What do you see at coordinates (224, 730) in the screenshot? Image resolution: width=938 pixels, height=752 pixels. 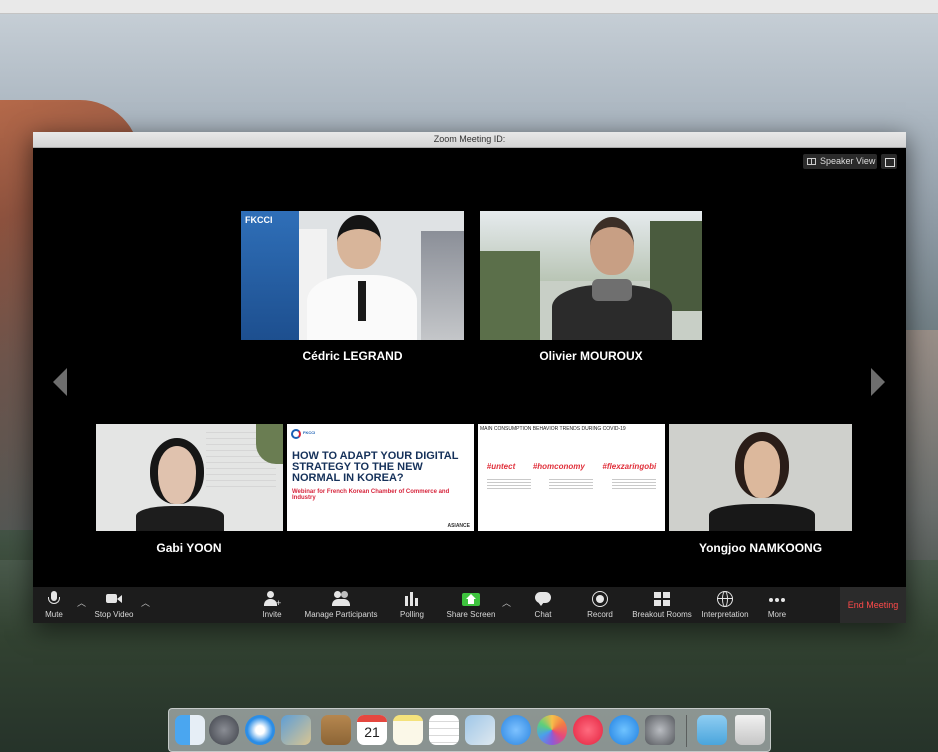 I see `launchpad-icon` at bounding box center [224, 730].